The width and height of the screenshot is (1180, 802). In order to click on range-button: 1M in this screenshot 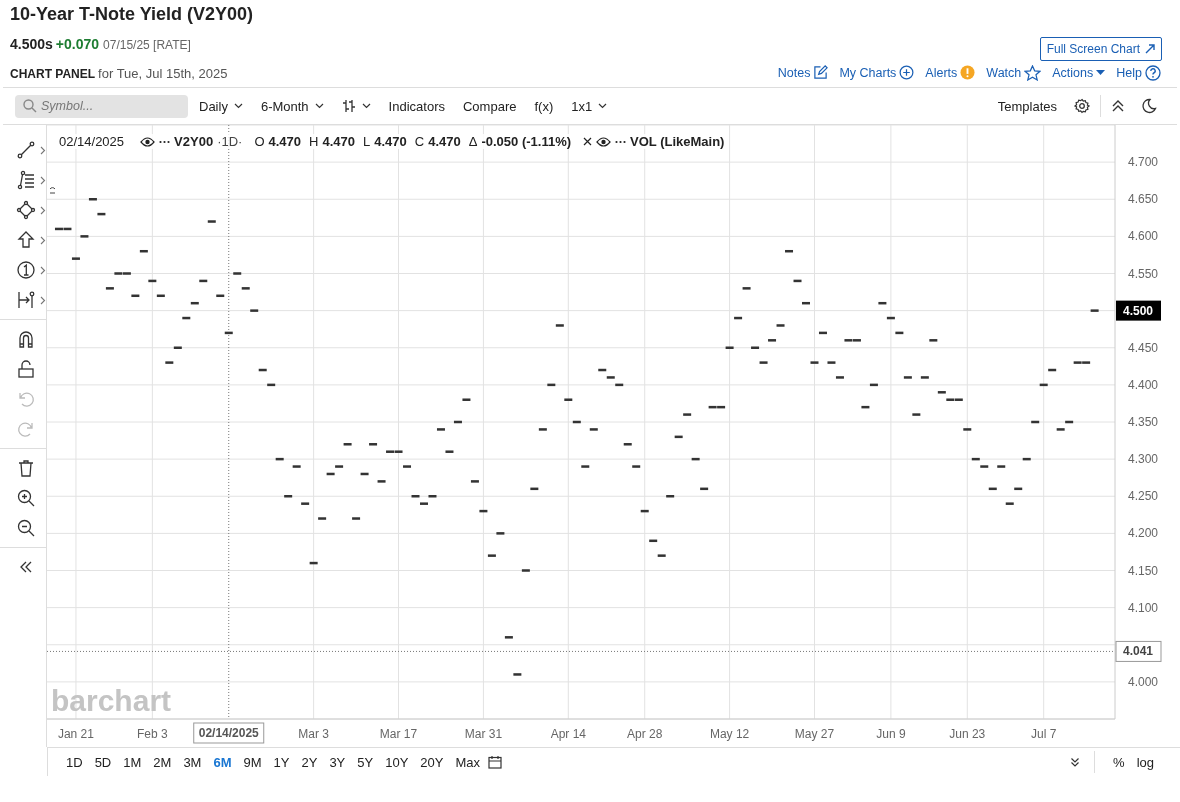, I will do `click(132, 762)`.